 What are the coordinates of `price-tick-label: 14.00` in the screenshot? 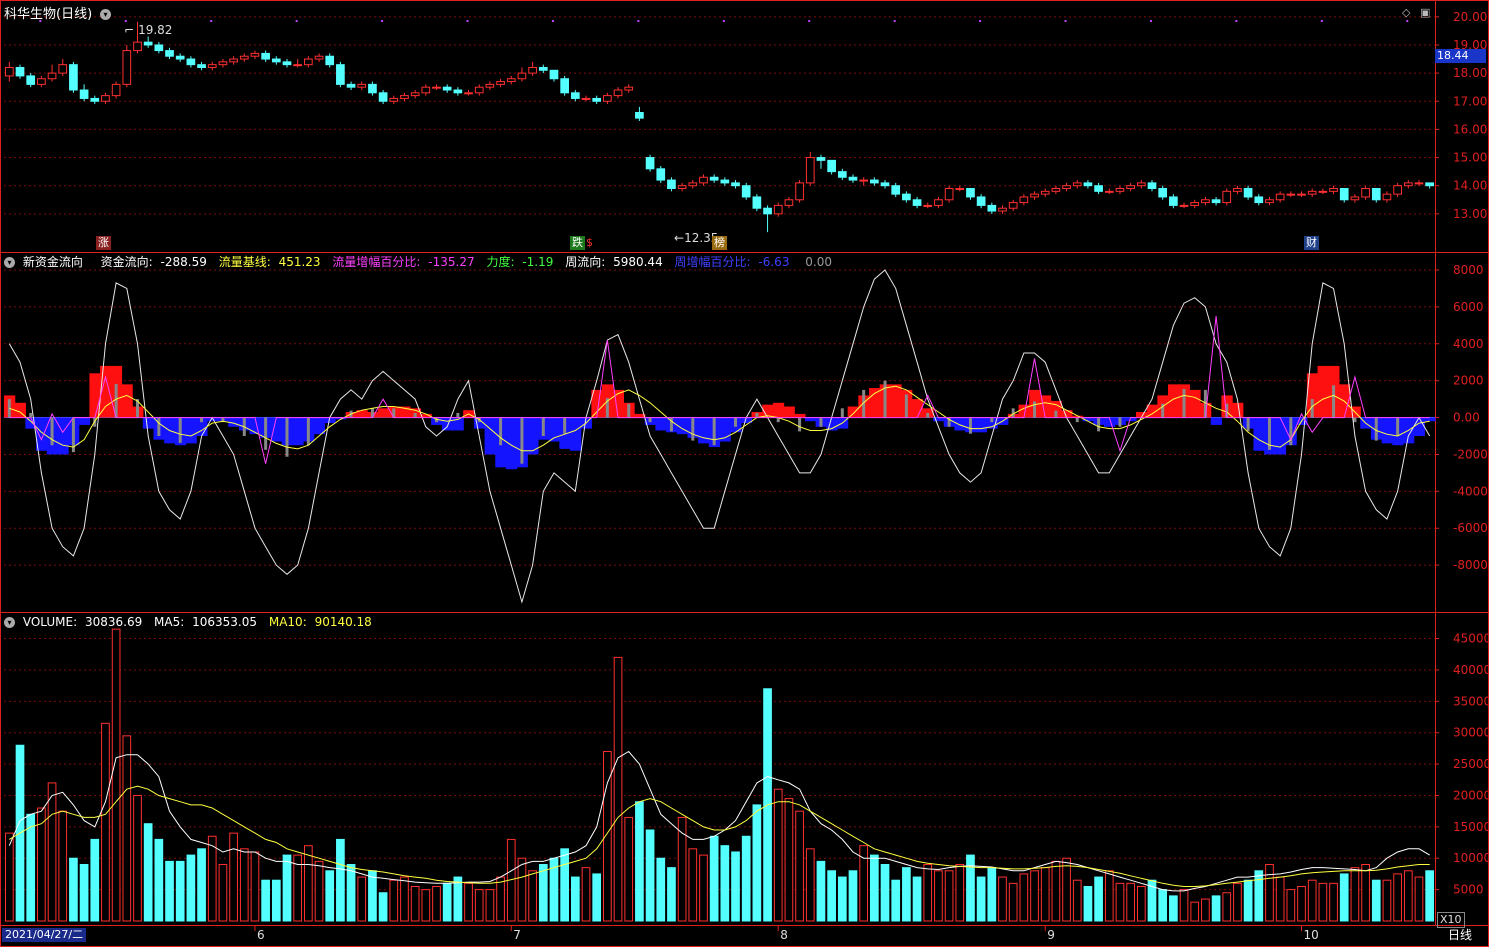 It's located at (1470, 186).